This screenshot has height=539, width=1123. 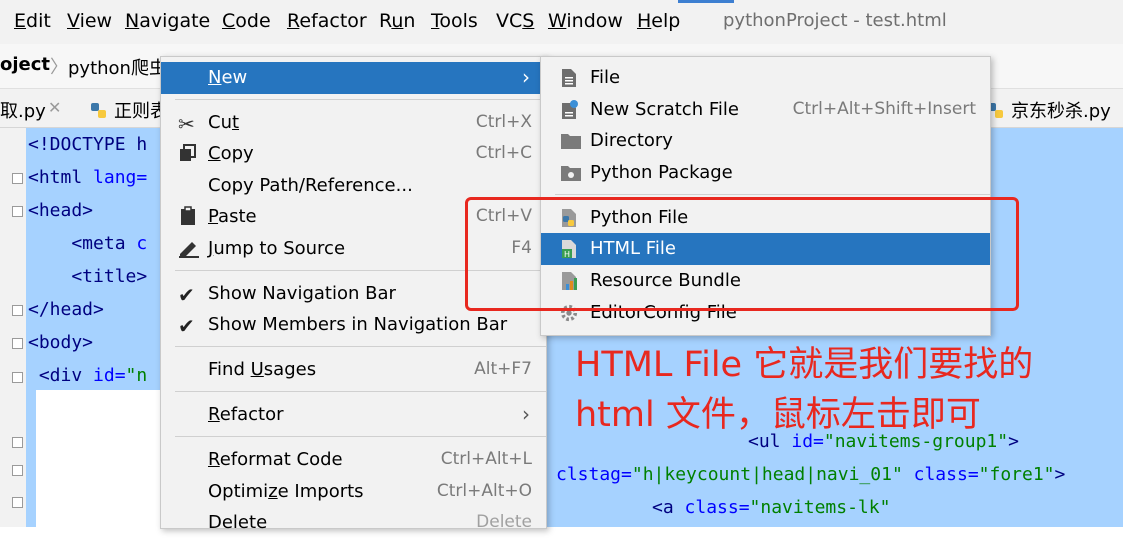 I want to click on code-line: <head>, so click(x=61, y=210).